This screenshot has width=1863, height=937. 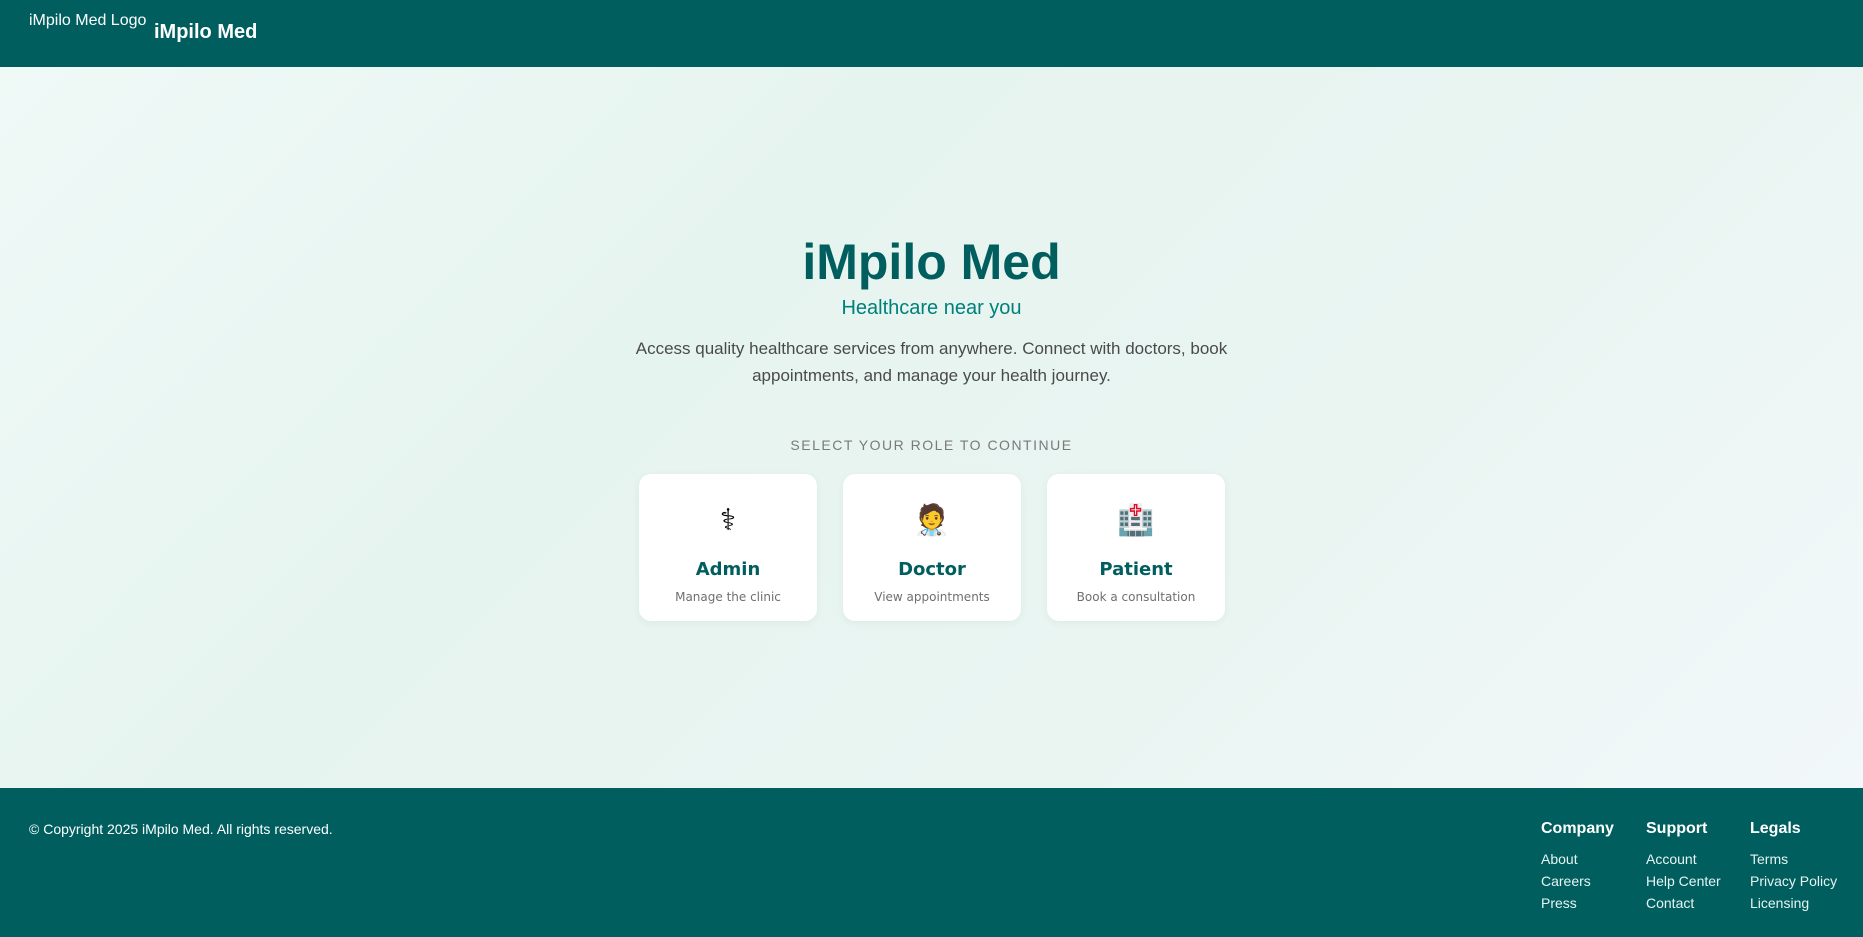 What do you see at coordinates (1136, 520) in the screenshot?
I see `hospital-icon: 🏥` at bounding box center [1136, 520].